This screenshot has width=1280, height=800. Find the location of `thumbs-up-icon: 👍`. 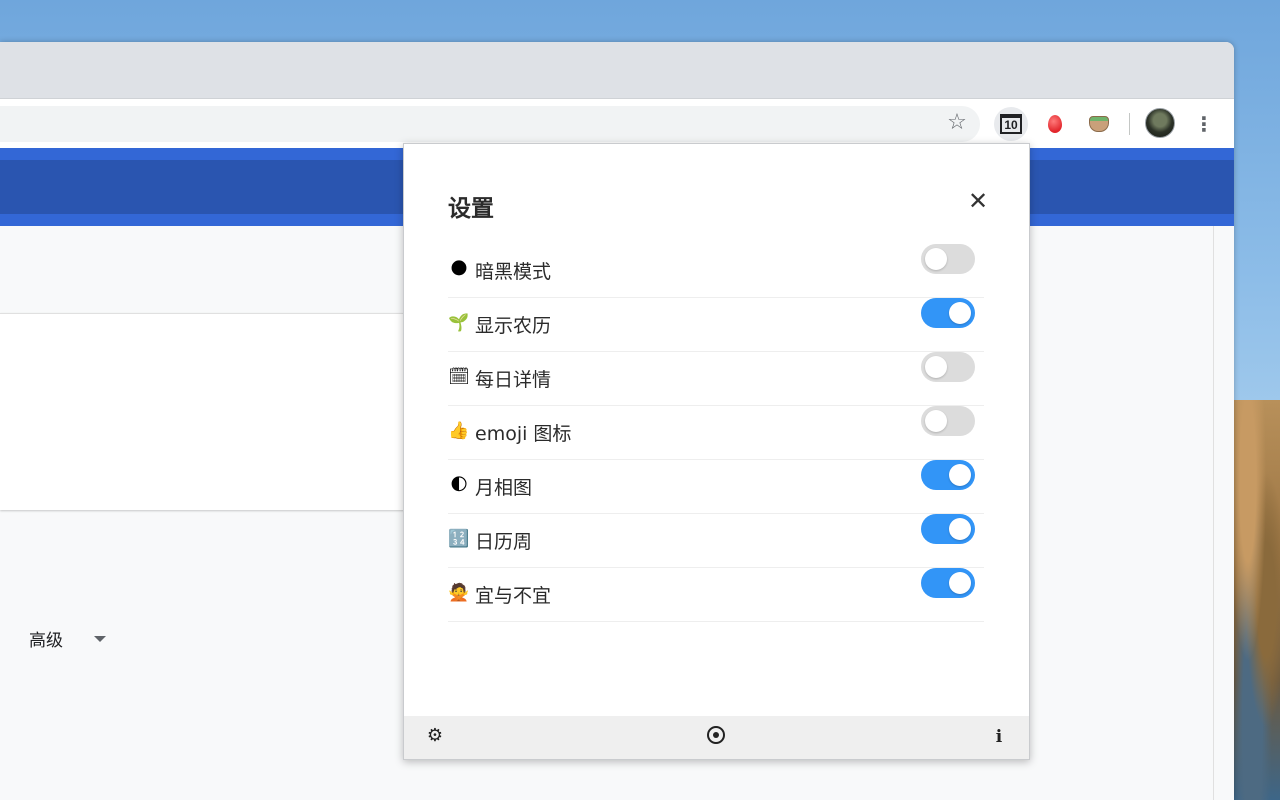

thumbs-up-icon: 👍 is located at coordinates (459, 431).